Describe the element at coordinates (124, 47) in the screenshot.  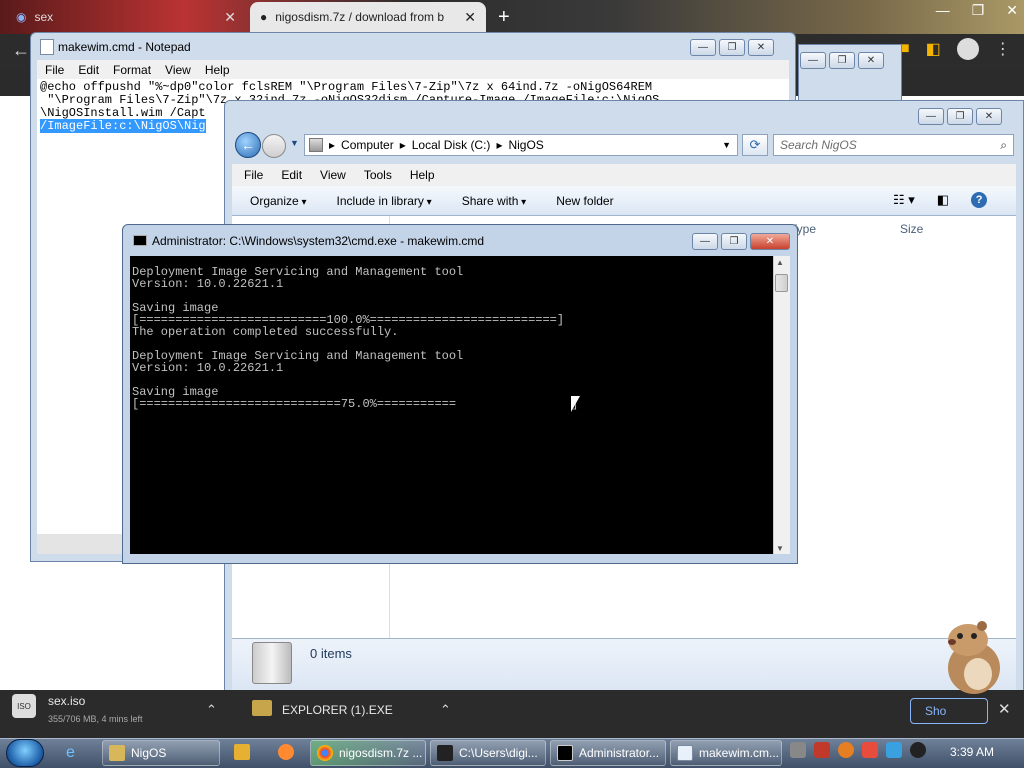
I see `notepad-title: makewim.cmd - Notepad` at that location.